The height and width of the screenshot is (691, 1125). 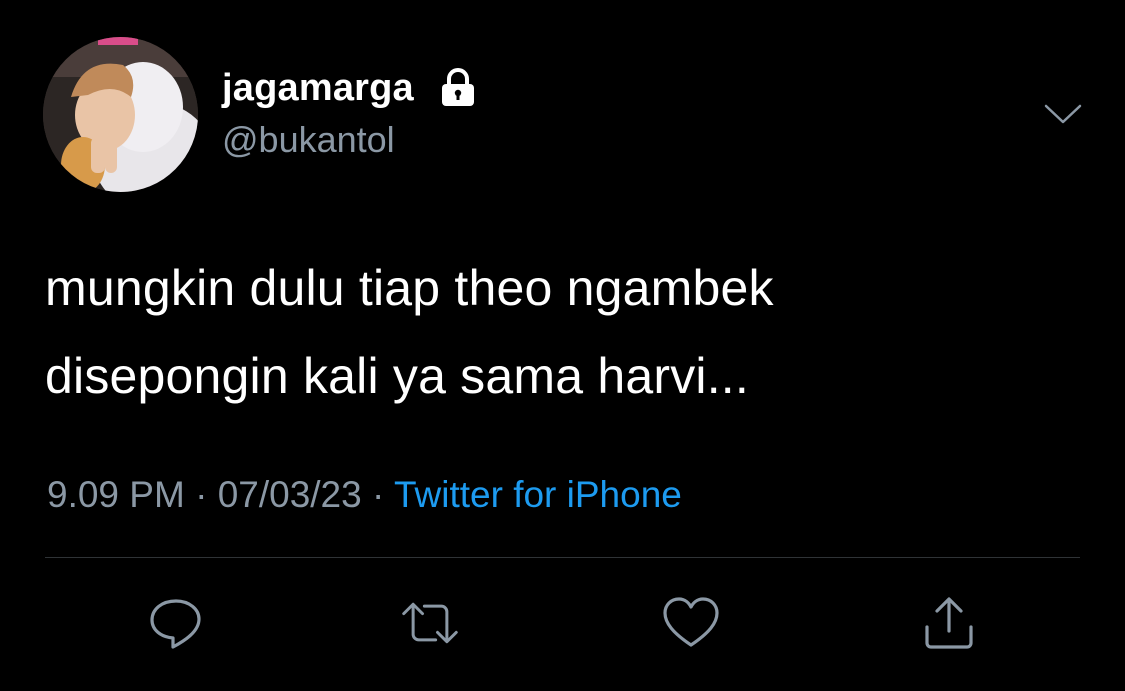 I want to click on reply-button, so click(x=176, y=623).